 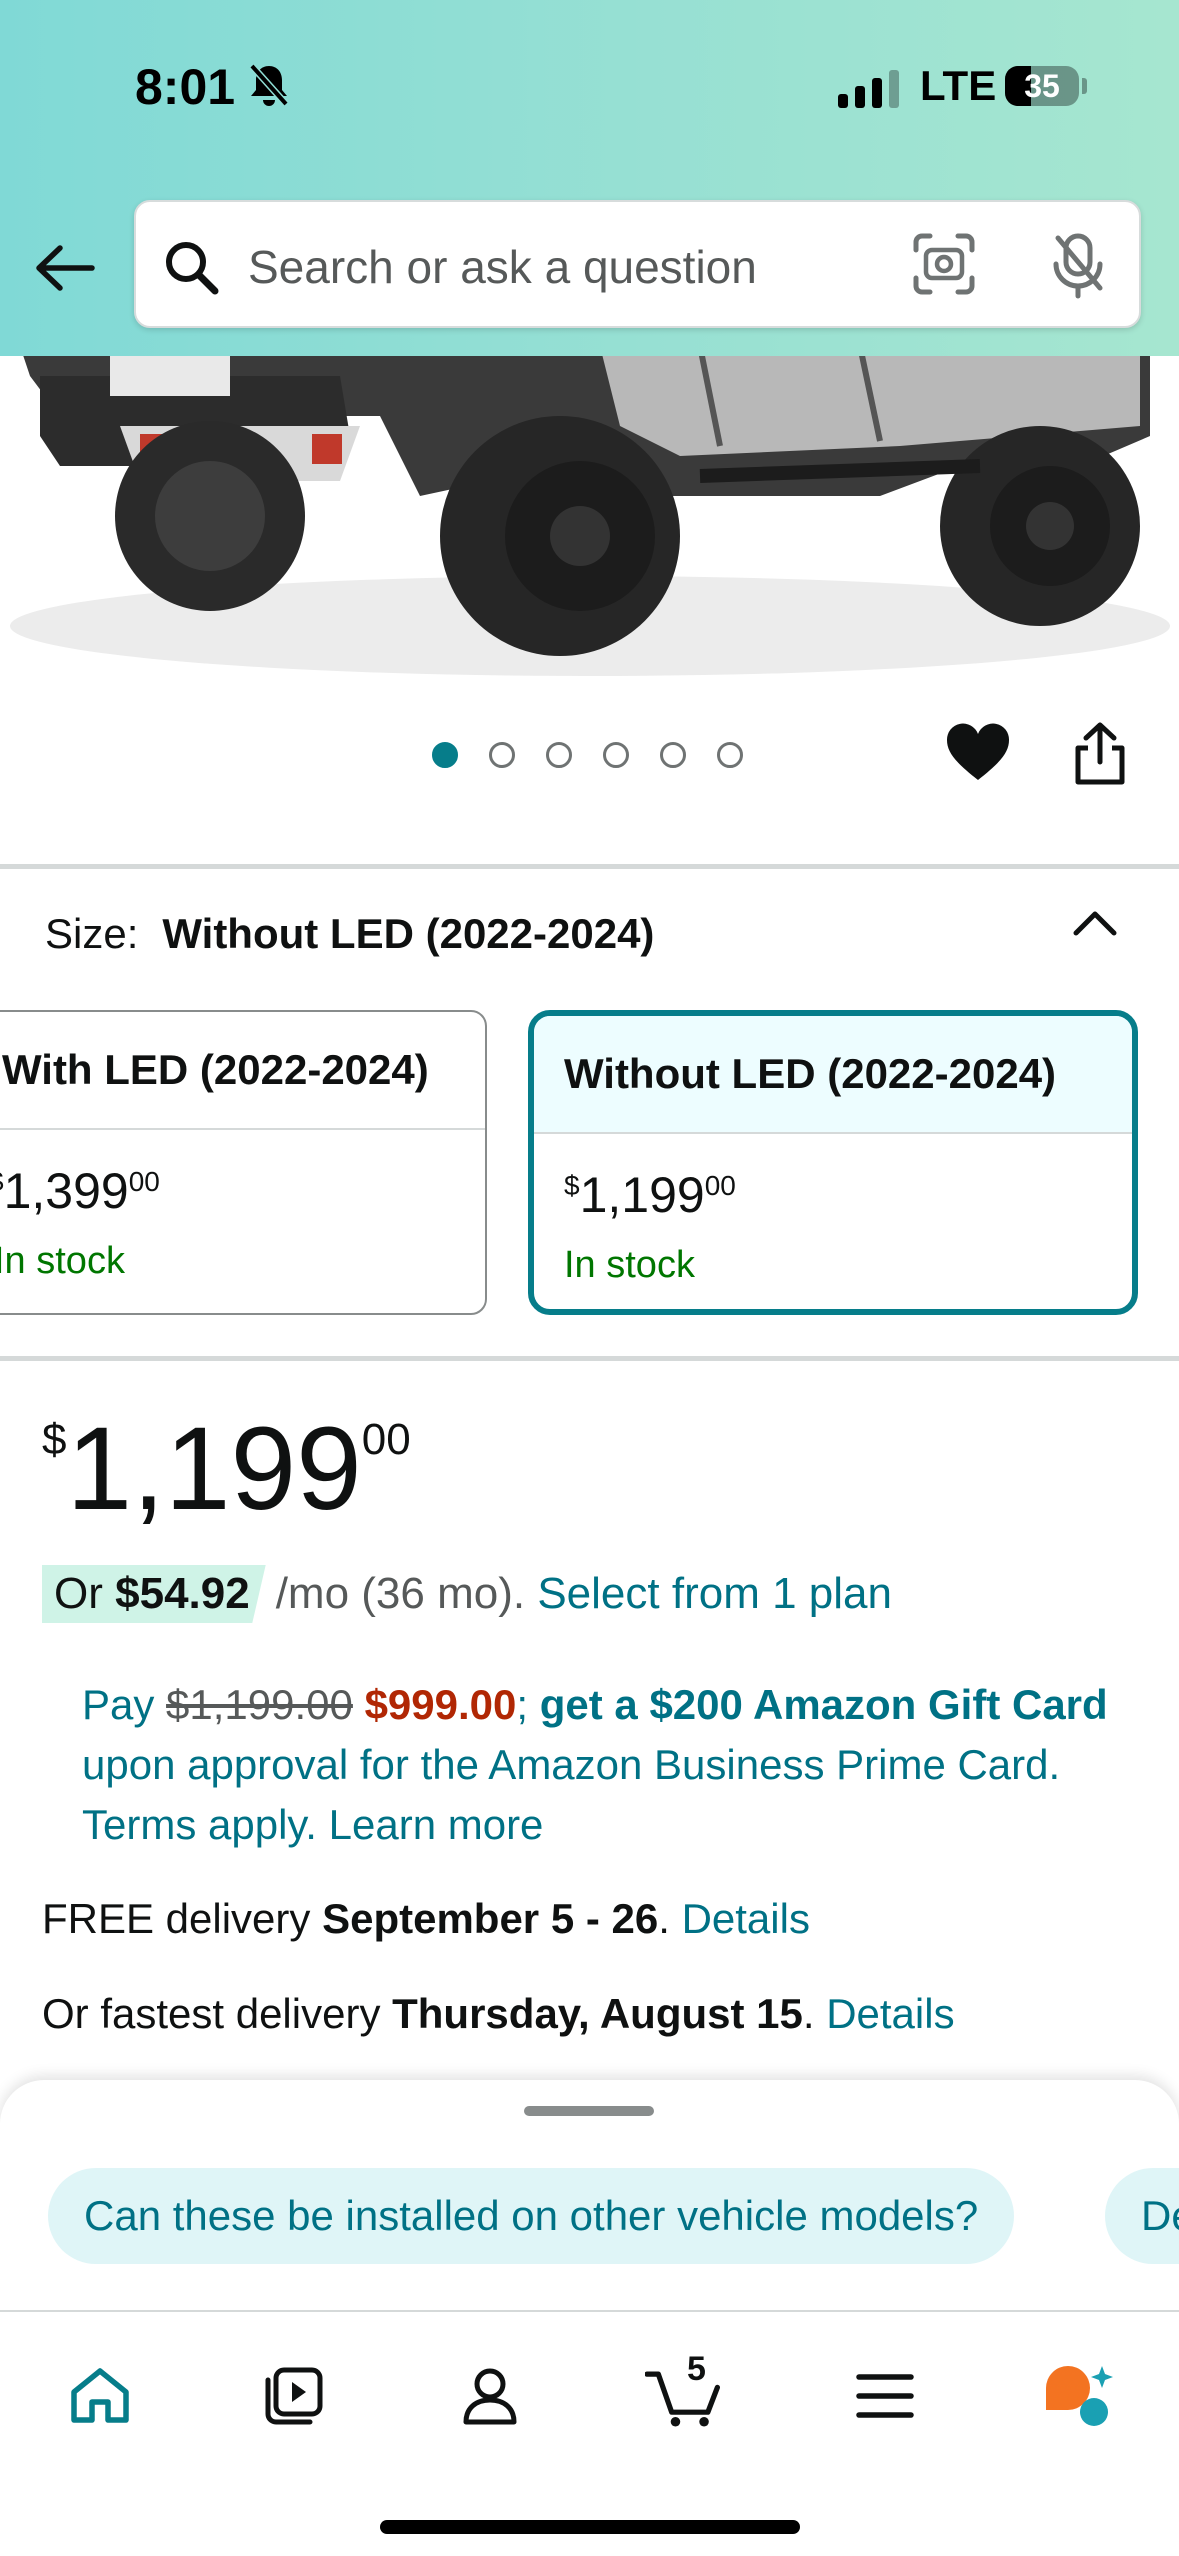 I want to click on video-icon, so click(x=294, y=2396).